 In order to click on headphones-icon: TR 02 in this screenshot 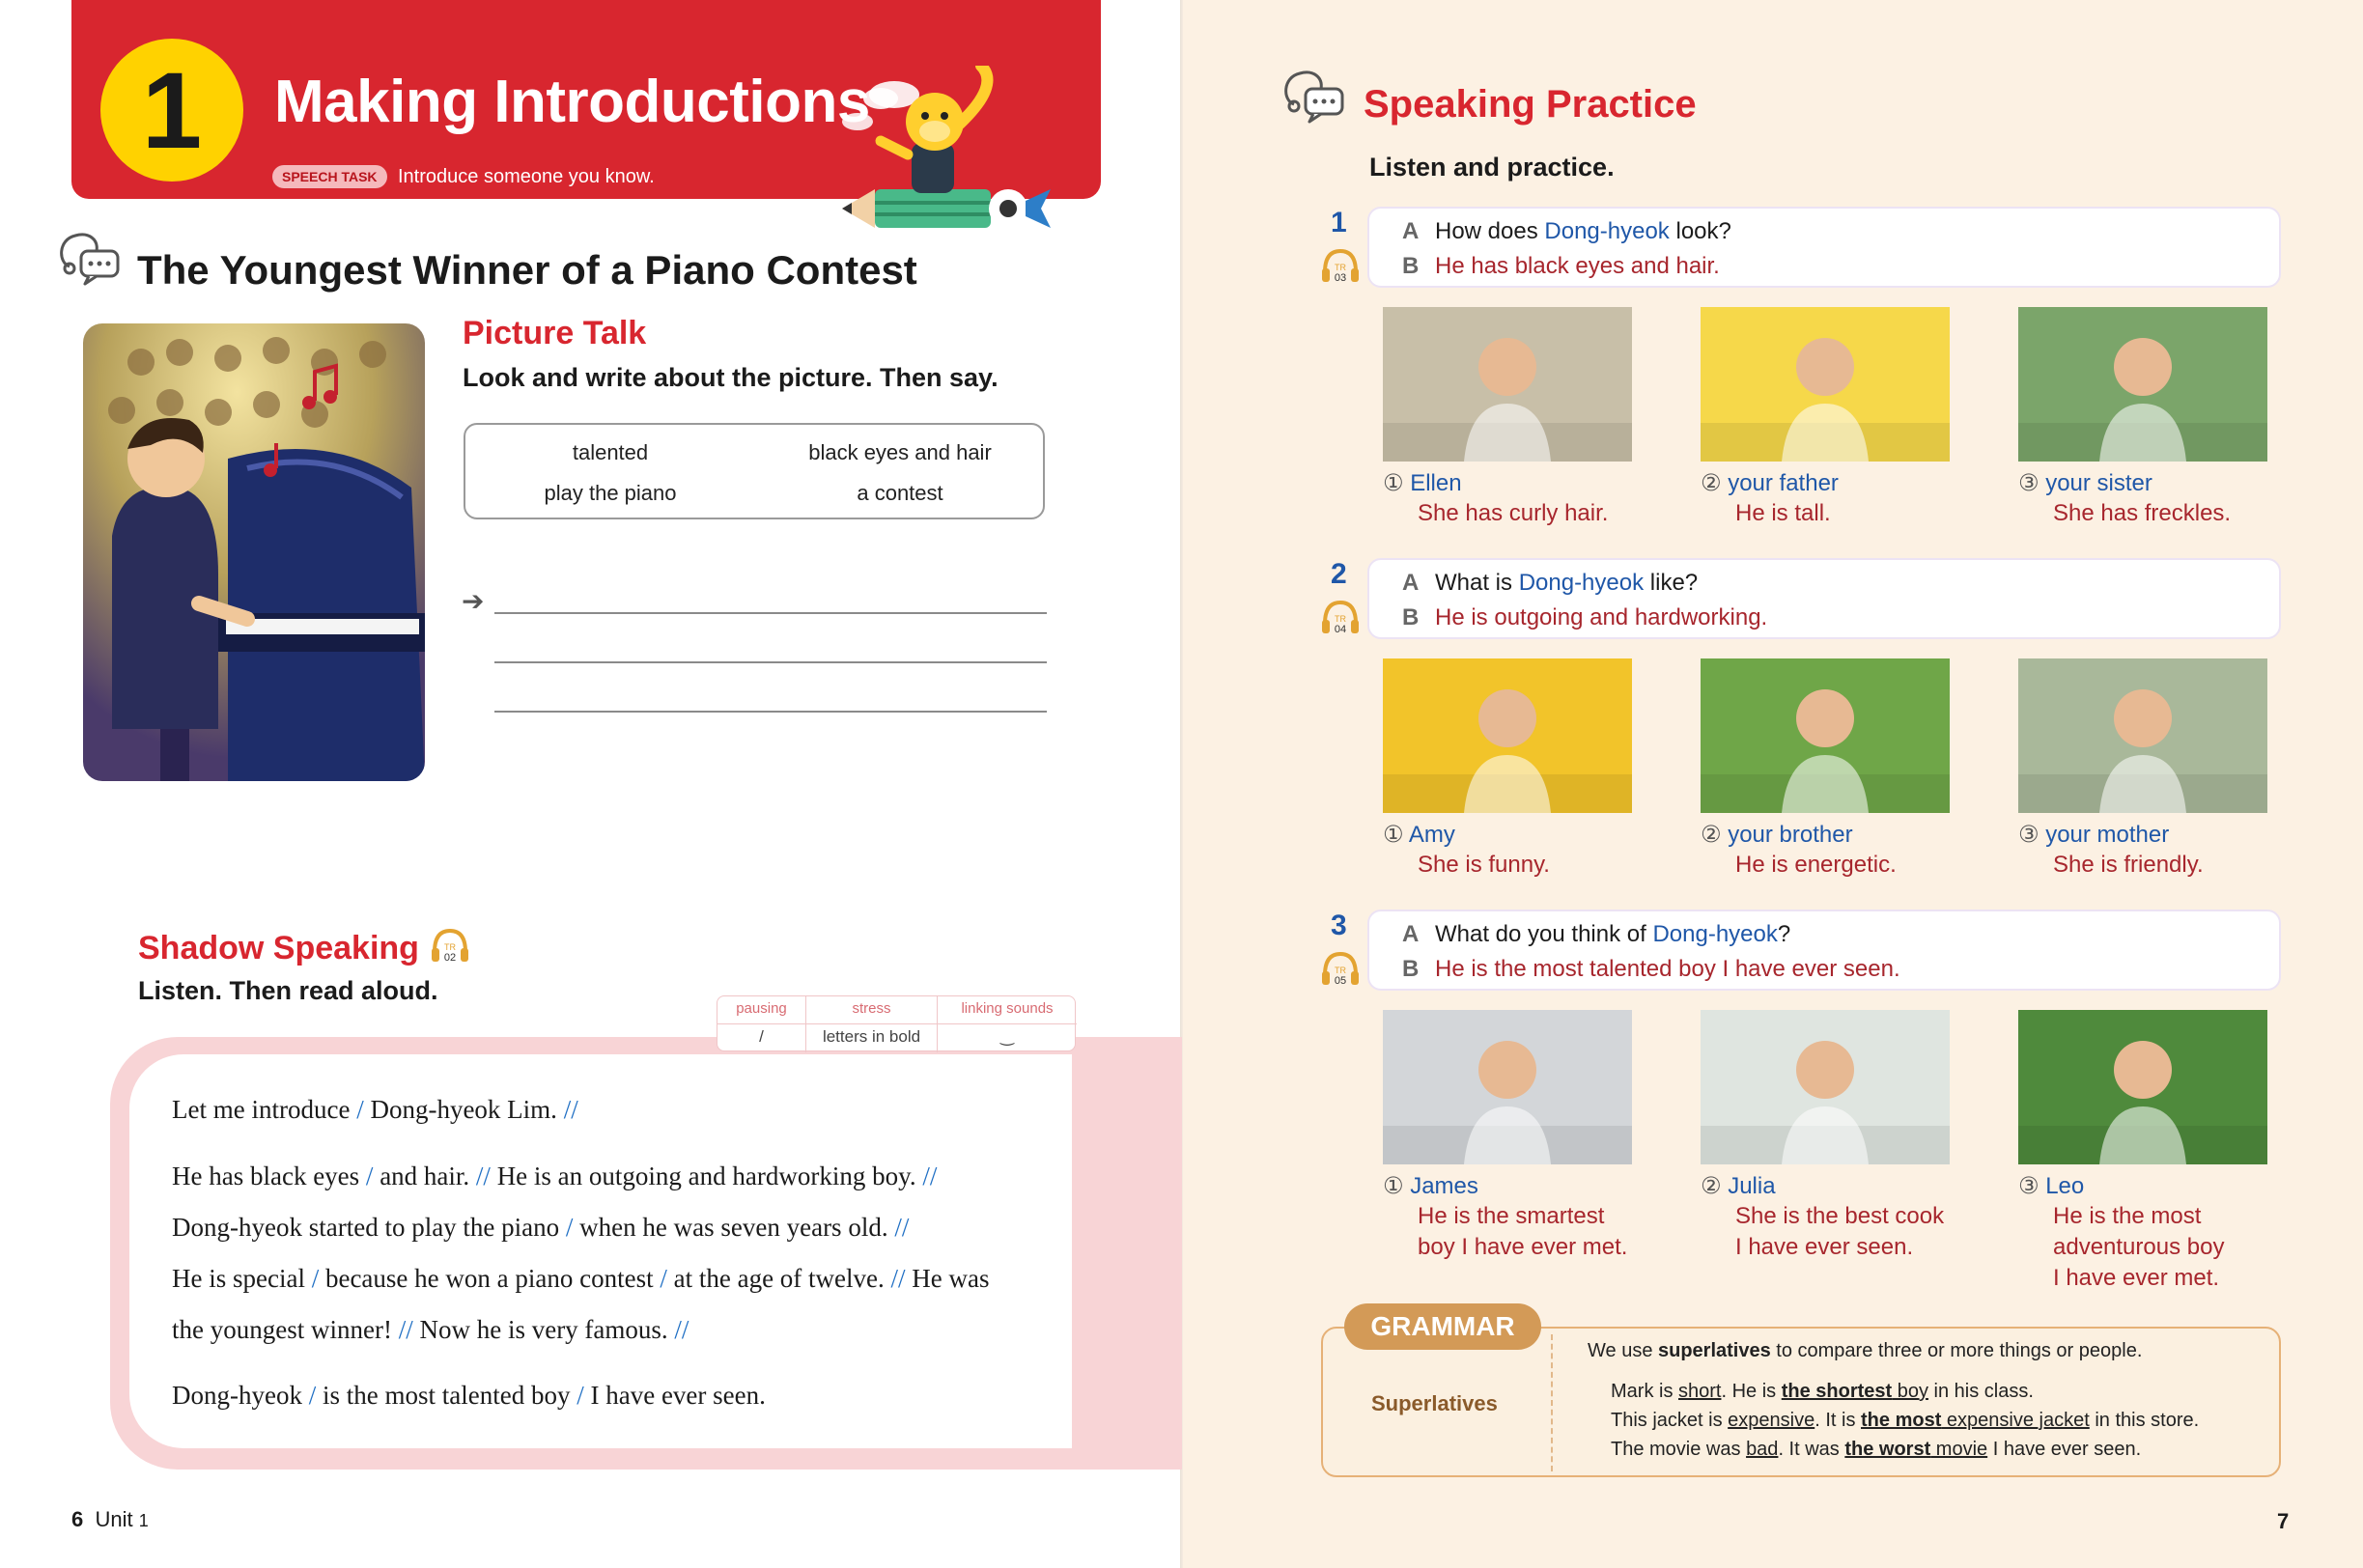, I will do `click(450, 946)`.